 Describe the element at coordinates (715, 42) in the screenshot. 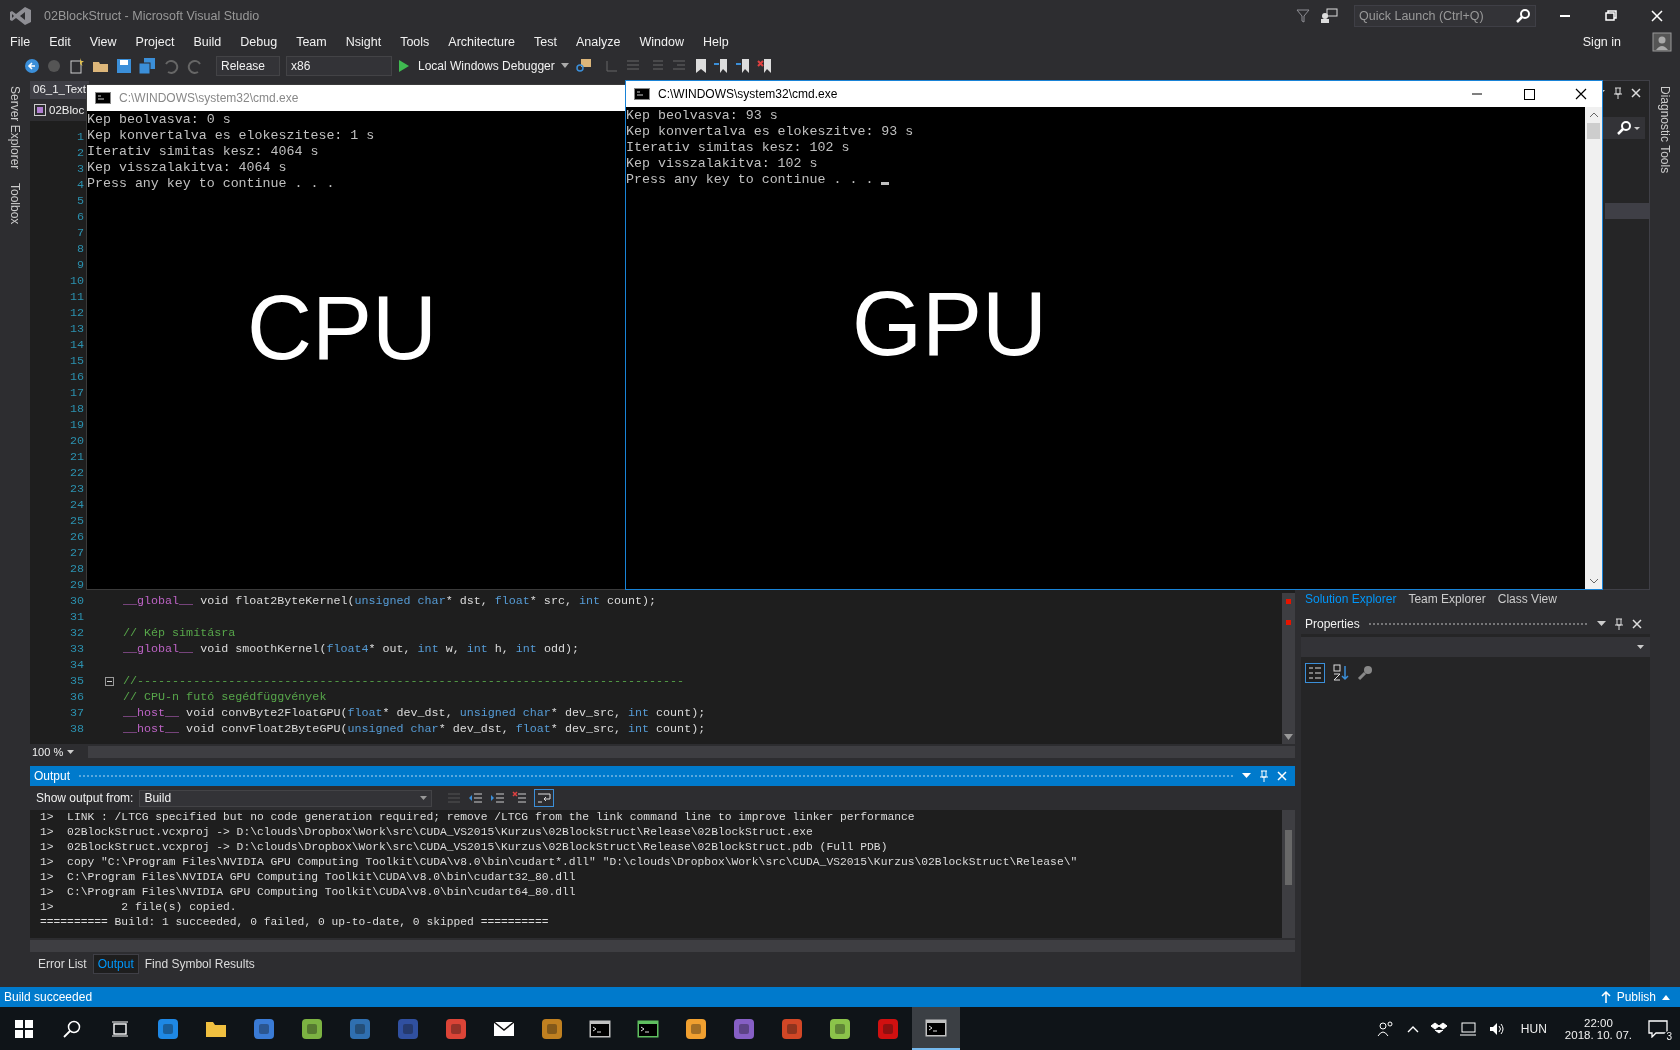

I see `menu-item: Help` at that location.